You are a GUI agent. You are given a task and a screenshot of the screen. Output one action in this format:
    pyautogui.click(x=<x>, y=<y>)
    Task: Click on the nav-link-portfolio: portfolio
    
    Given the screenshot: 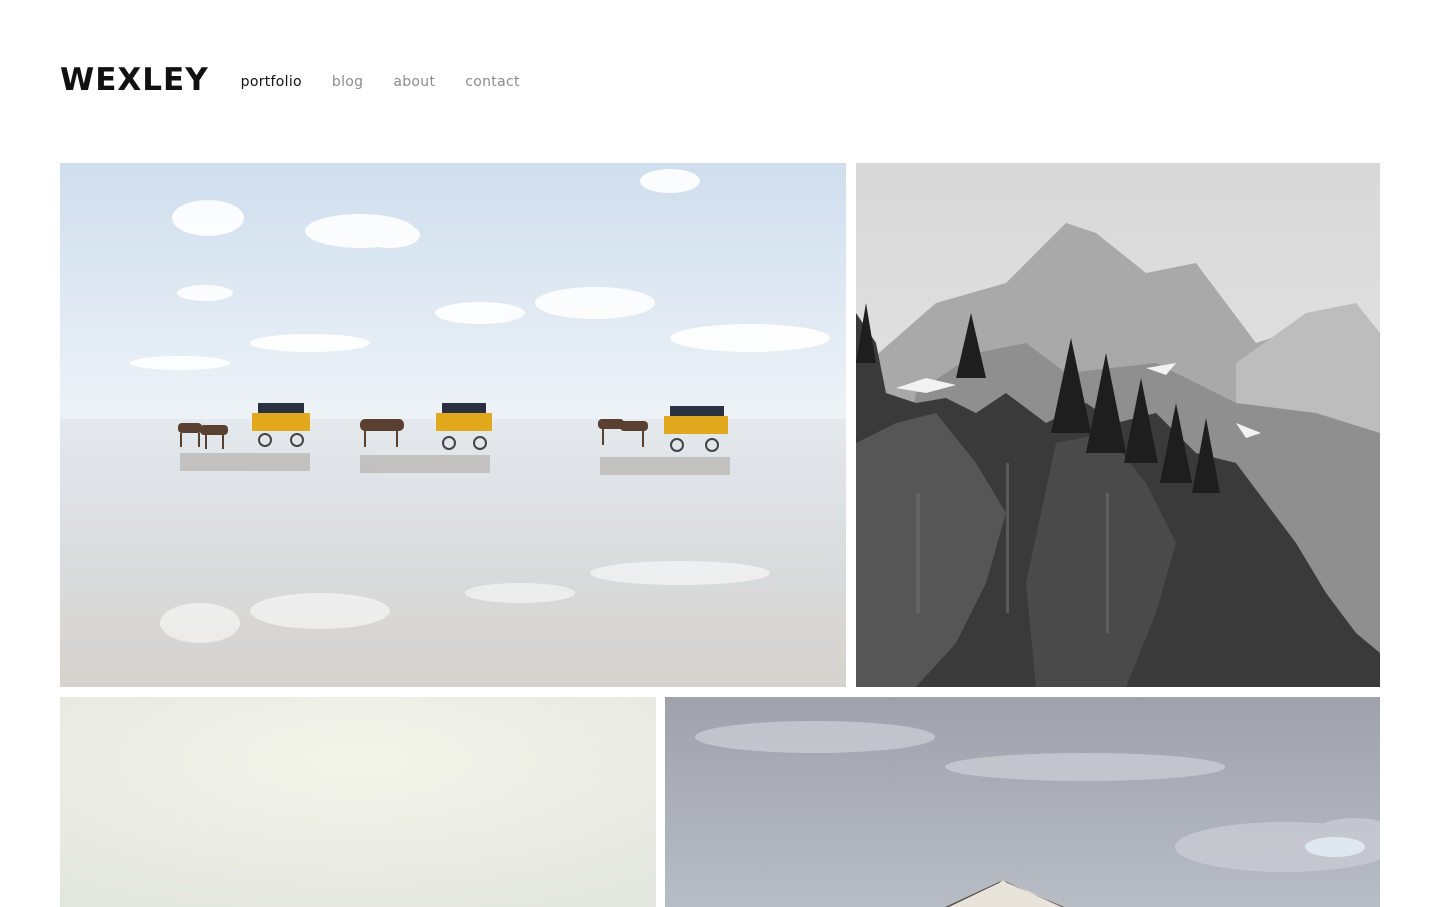 What is the action you would take?
    pyautogui.click(x=271, y=82)
    